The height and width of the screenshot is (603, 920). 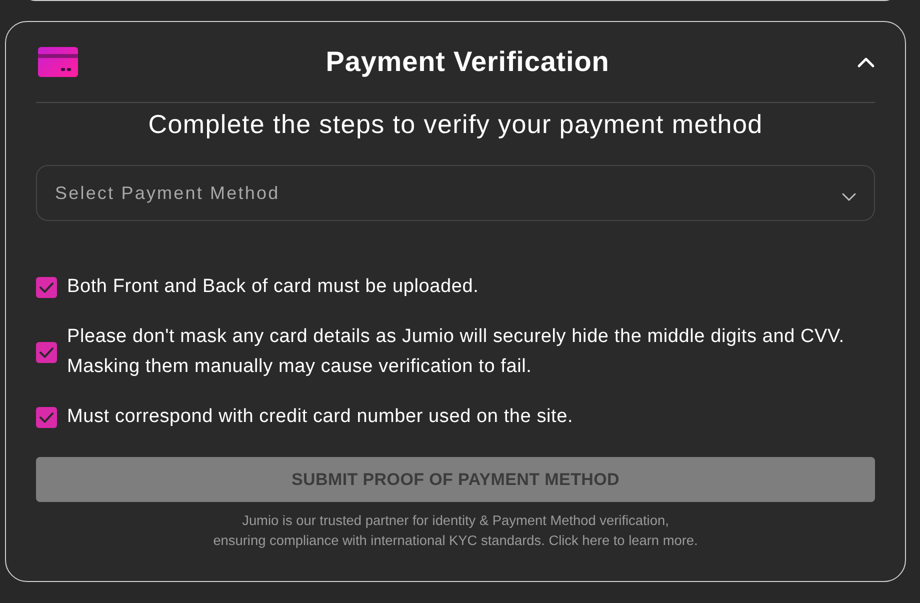 I want to click on requirement-text: Must correspond with credit card number used on the site., so click(x=320, y=417).